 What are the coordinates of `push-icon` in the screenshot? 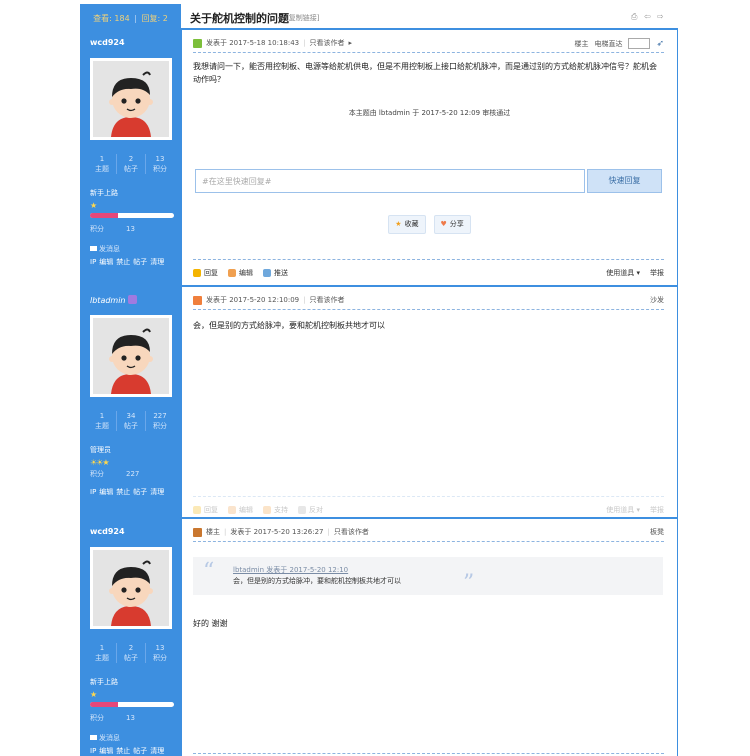 It's located at (267, 273).